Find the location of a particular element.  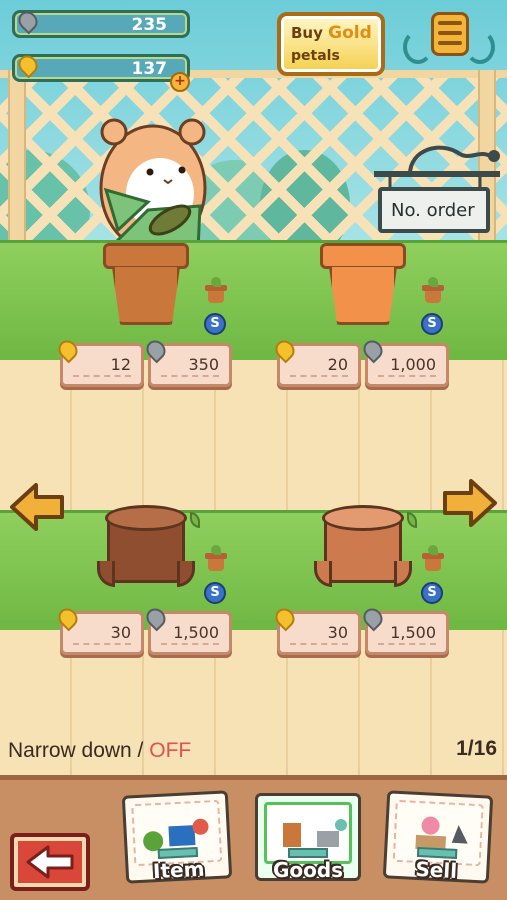

narrow-down-state: OFF is located at coordinates (170, 750).